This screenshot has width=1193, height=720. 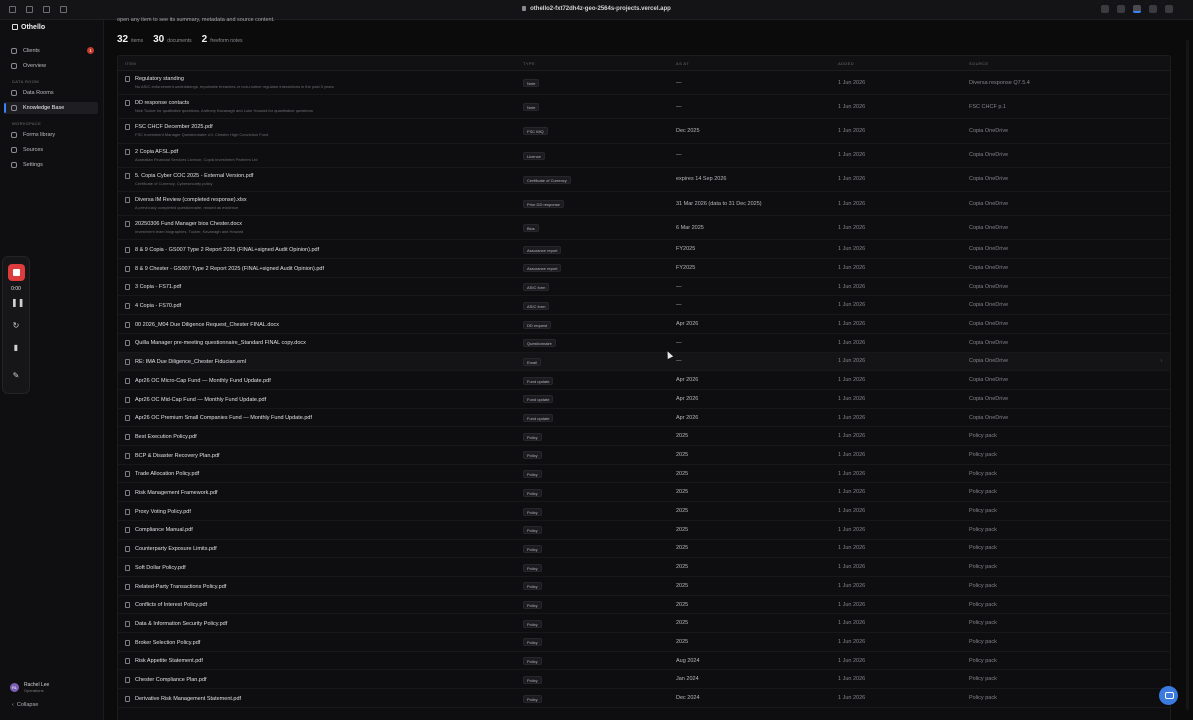 I want to click on item-name: 3 Copia - FS71.pdf, so click(x=158, y=287).